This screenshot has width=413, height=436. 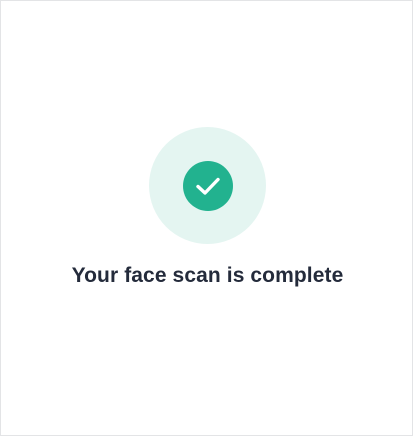 What do you see at coordinates (207, 275) in the screenshot?
I see `status-title: Your face scan is complete` at bounding box center [207, 275].